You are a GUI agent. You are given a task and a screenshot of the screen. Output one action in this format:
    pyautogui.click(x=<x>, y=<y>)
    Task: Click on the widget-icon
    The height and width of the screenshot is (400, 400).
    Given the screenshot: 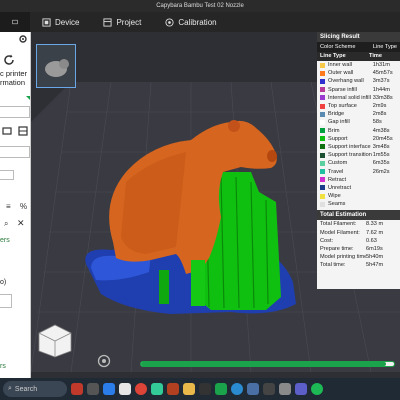 What is the action you would take?
    pyautogui.click(x=77, y=389)
    